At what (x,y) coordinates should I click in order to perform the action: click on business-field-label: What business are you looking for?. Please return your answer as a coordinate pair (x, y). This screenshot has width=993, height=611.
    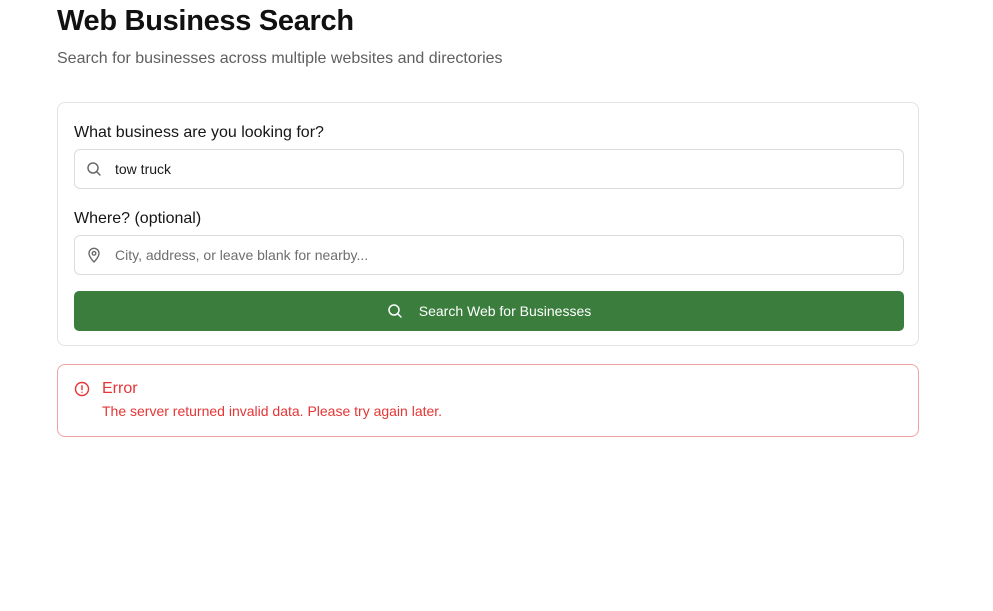
    Looking at the image, I should click on (199, 132).